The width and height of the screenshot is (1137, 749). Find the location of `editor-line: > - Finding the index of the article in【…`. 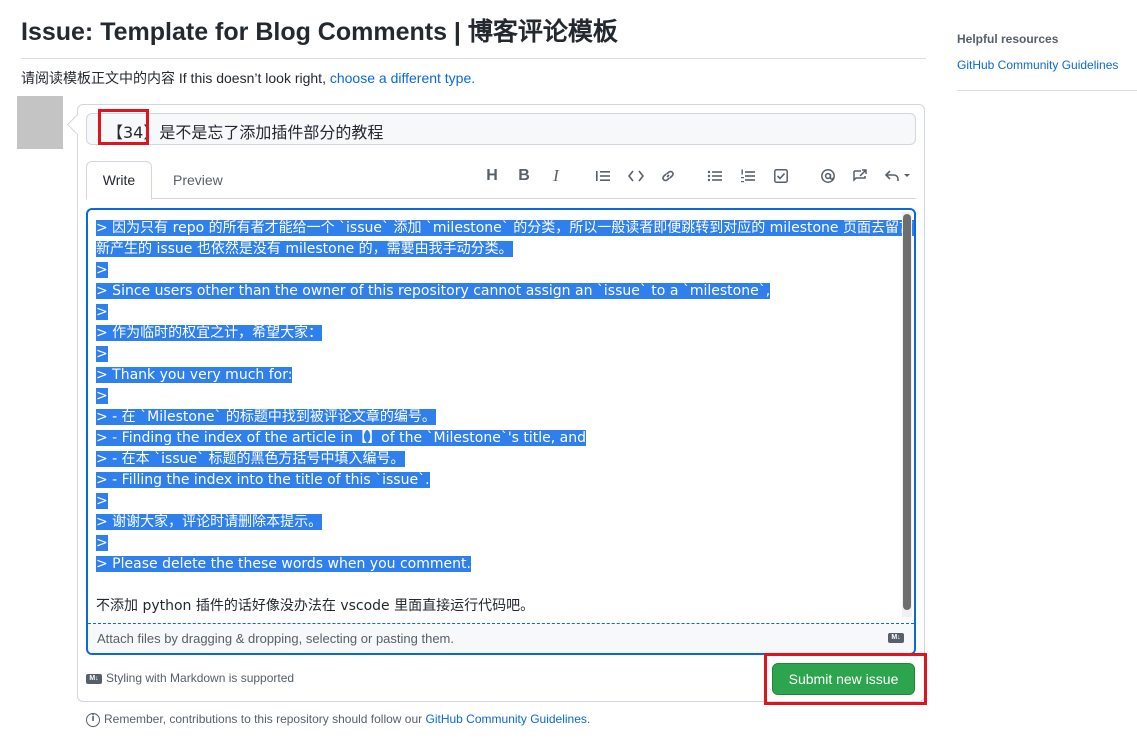

editor-line: > - Finding the index of the article in【… is located at coordinates (501, 438).